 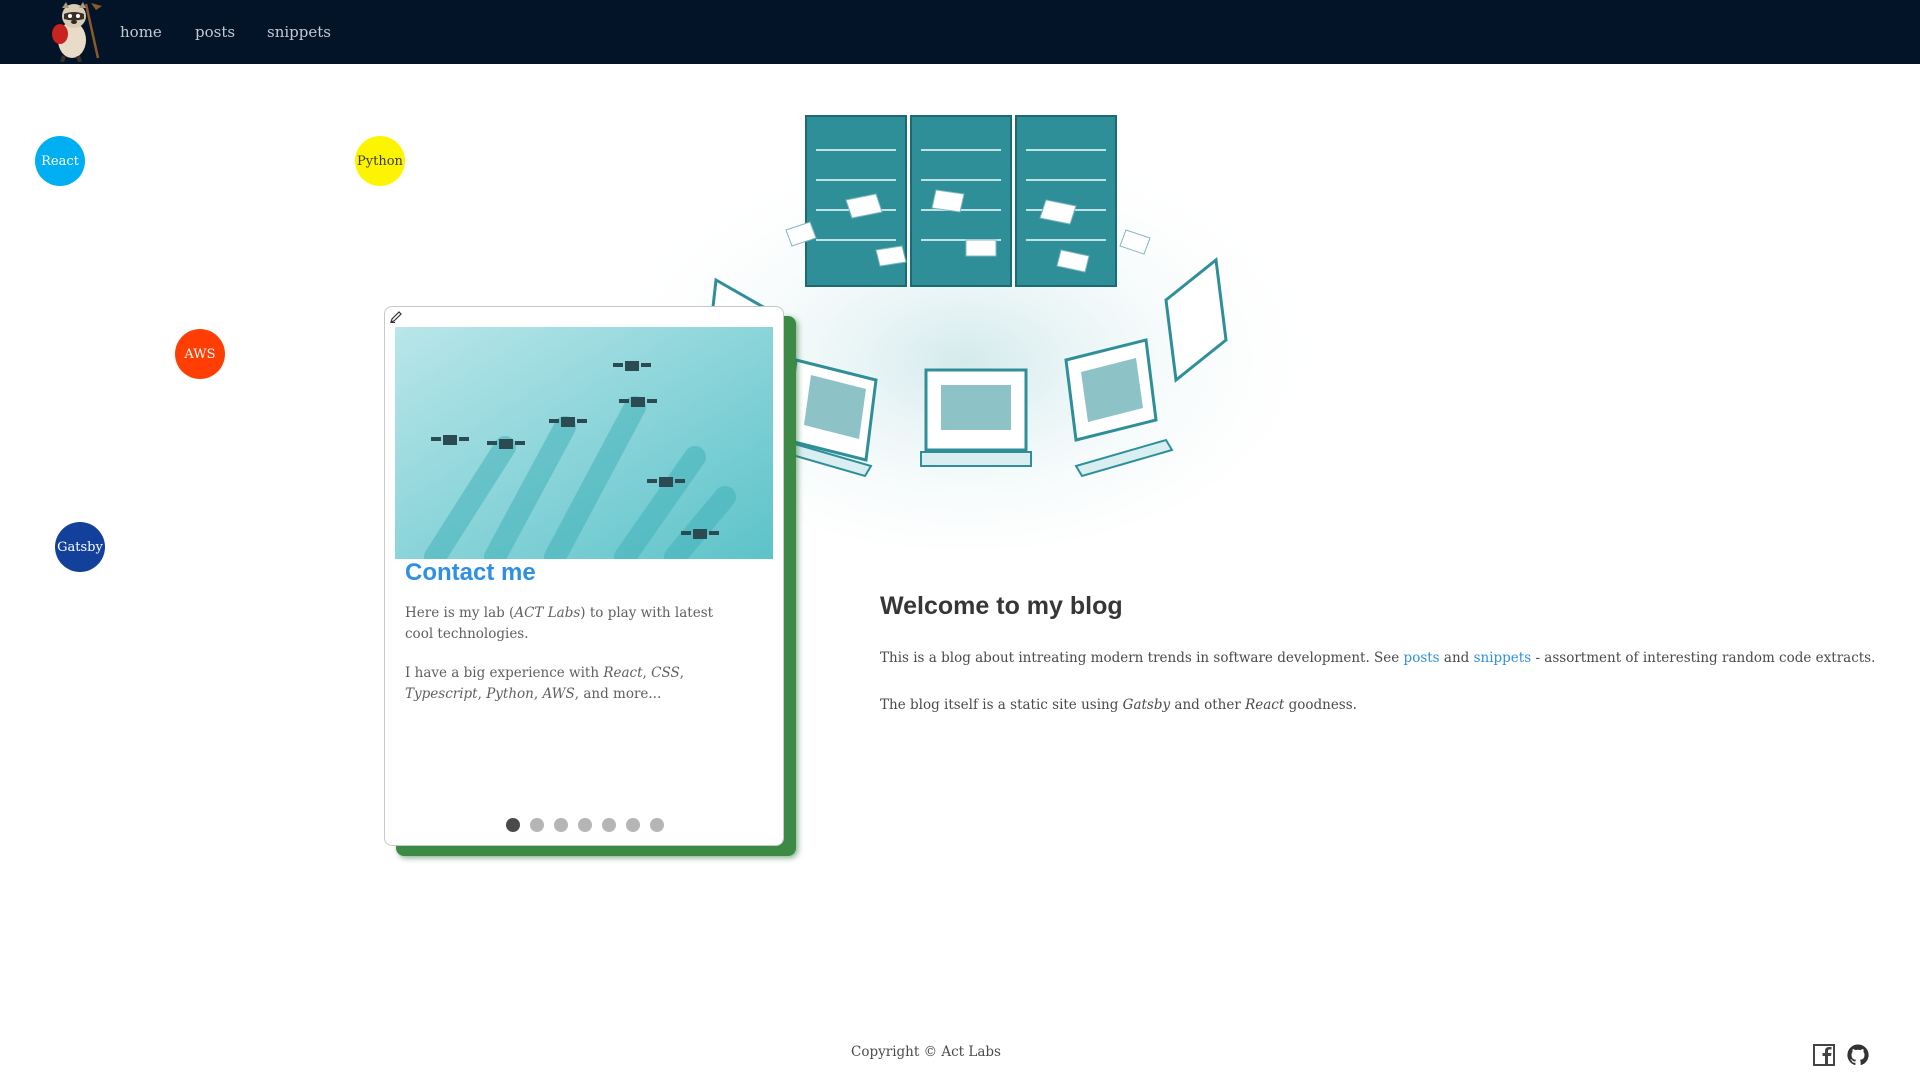 I want to click on footer-copyright: Copyright © Act Labs, so click(x=926, y=1052).